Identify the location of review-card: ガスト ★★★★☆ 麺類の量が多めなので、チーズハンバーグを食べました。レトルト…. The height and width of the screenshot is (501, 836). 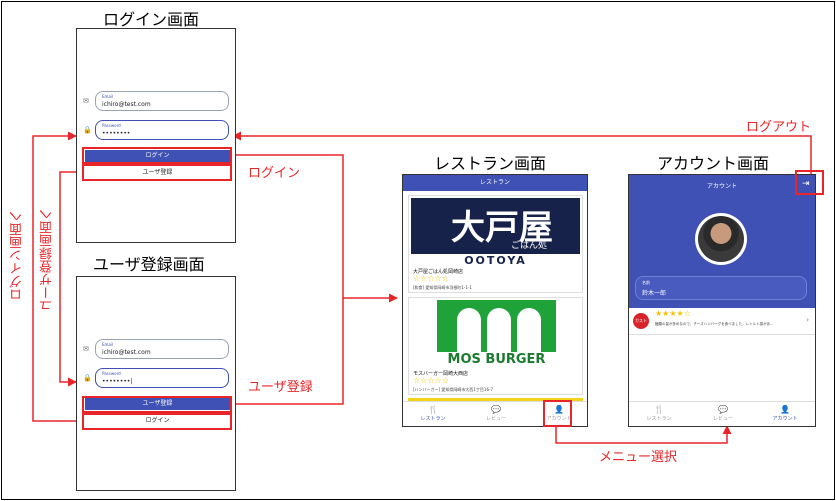
(722, 321).